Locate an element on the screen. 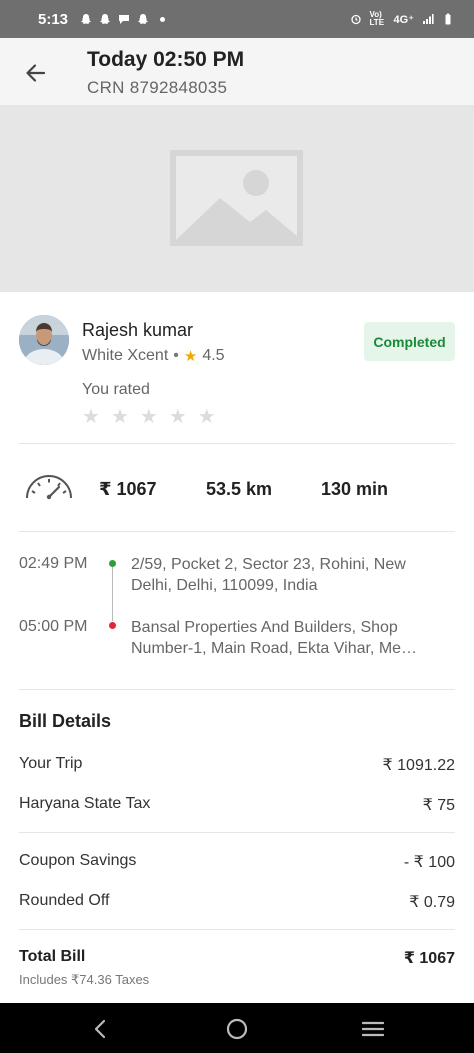  image-placeholder-icon is located at coordinates (236, 198).